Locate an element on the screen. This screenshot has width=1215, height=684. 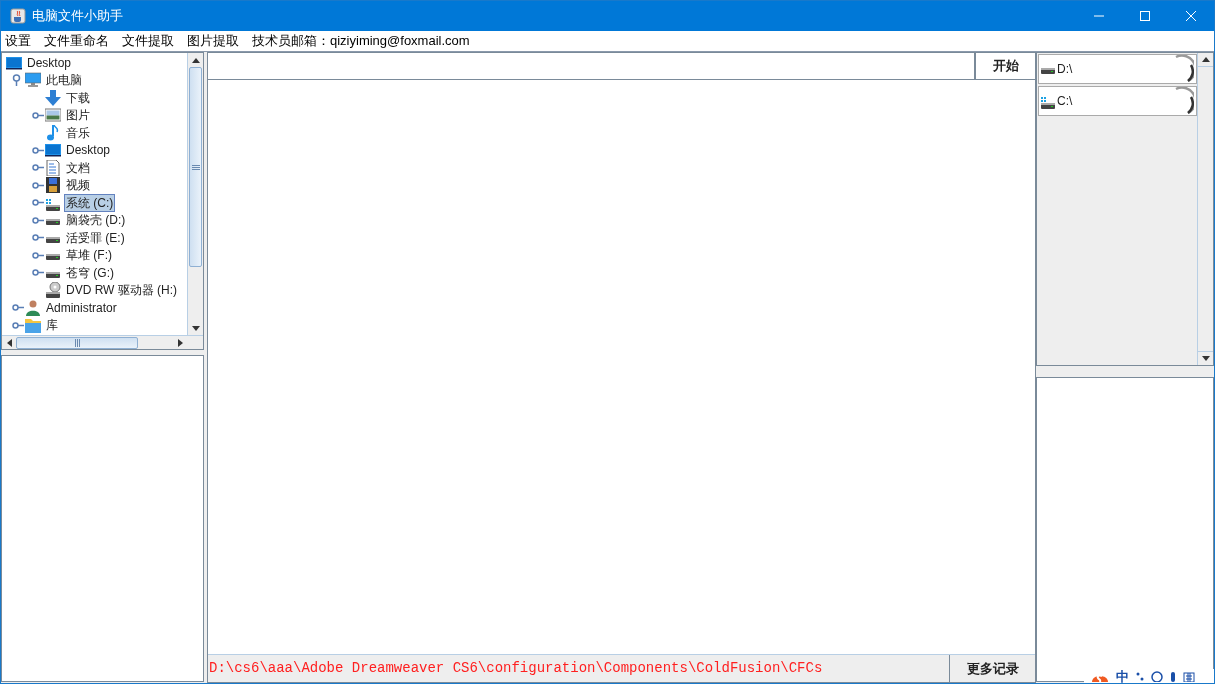
punctuation-icon is located at coordinates (1140, 676).